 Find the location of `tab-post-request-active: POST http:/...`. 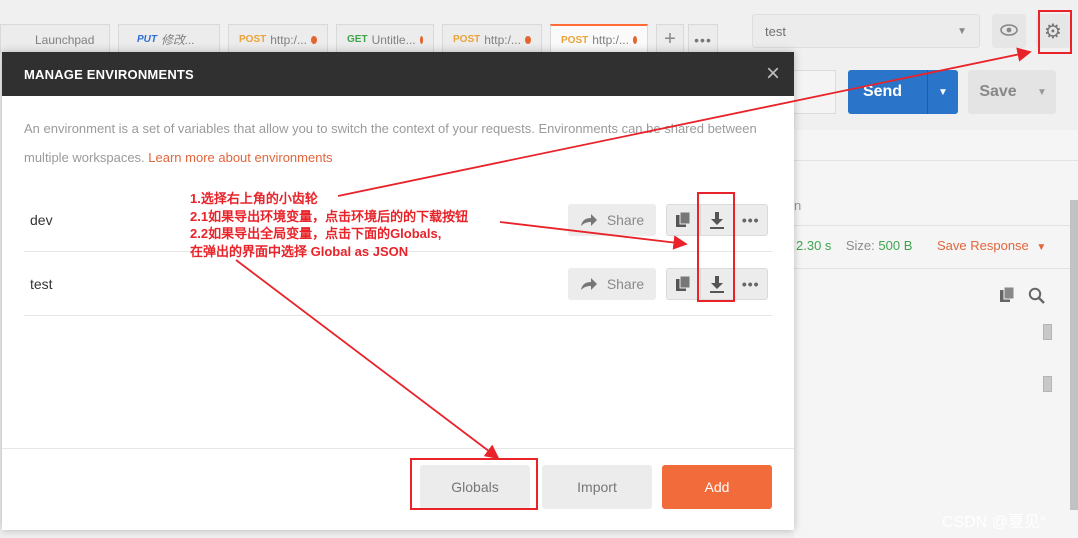

tab-post-request-active: POST http:/... is located at coordinates (599, 39).